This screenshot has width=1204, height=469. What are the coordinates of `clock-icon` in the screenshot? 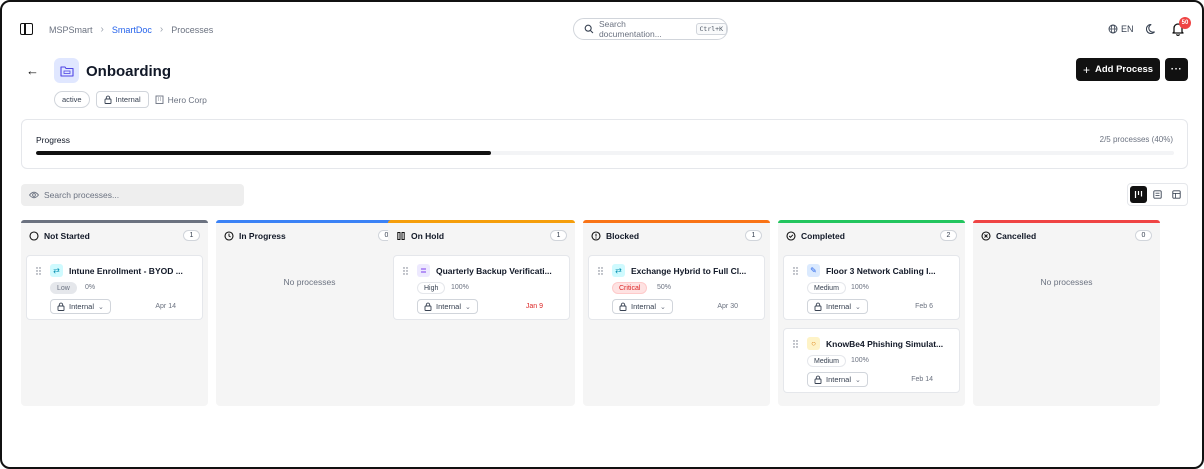 It's located at (229, 236).